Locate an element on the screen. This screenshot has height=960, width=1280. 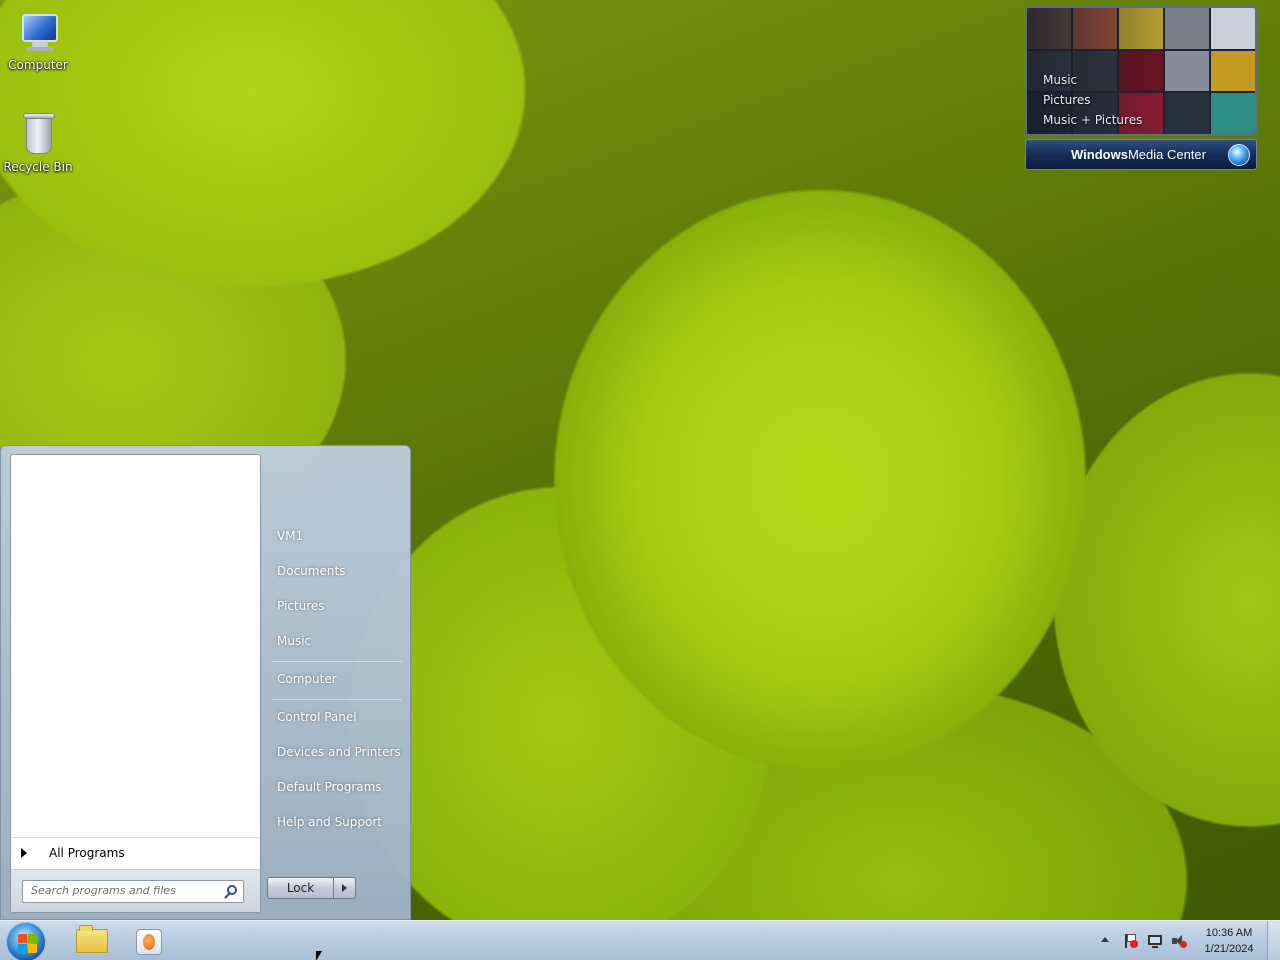
folder-icon is located at coordinates (92, 939).